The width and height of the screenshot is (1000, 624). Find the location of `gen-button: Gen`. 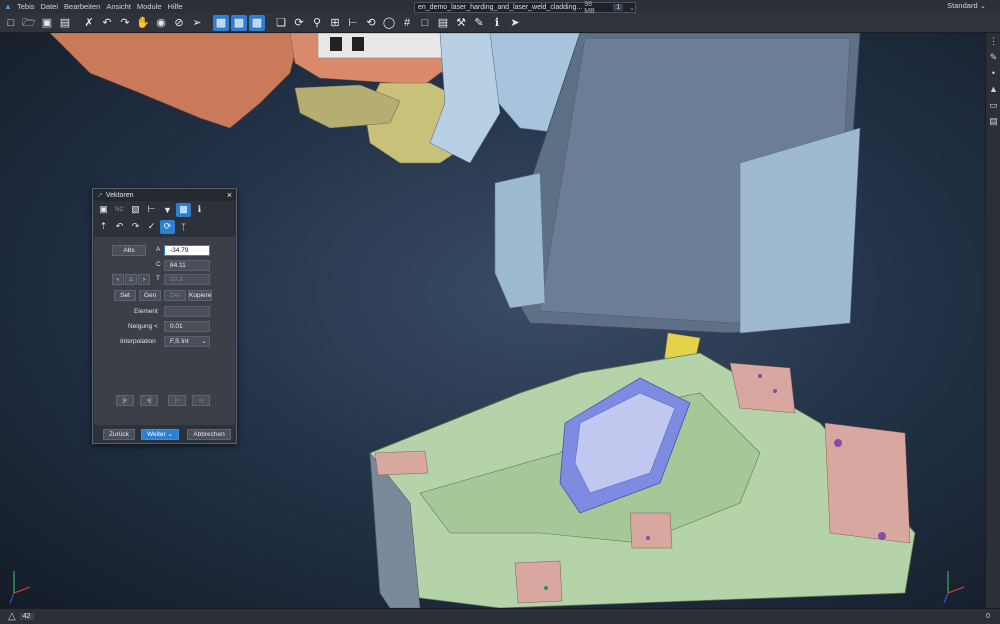

gen-button: Gen is located at coordinates (150, 295).